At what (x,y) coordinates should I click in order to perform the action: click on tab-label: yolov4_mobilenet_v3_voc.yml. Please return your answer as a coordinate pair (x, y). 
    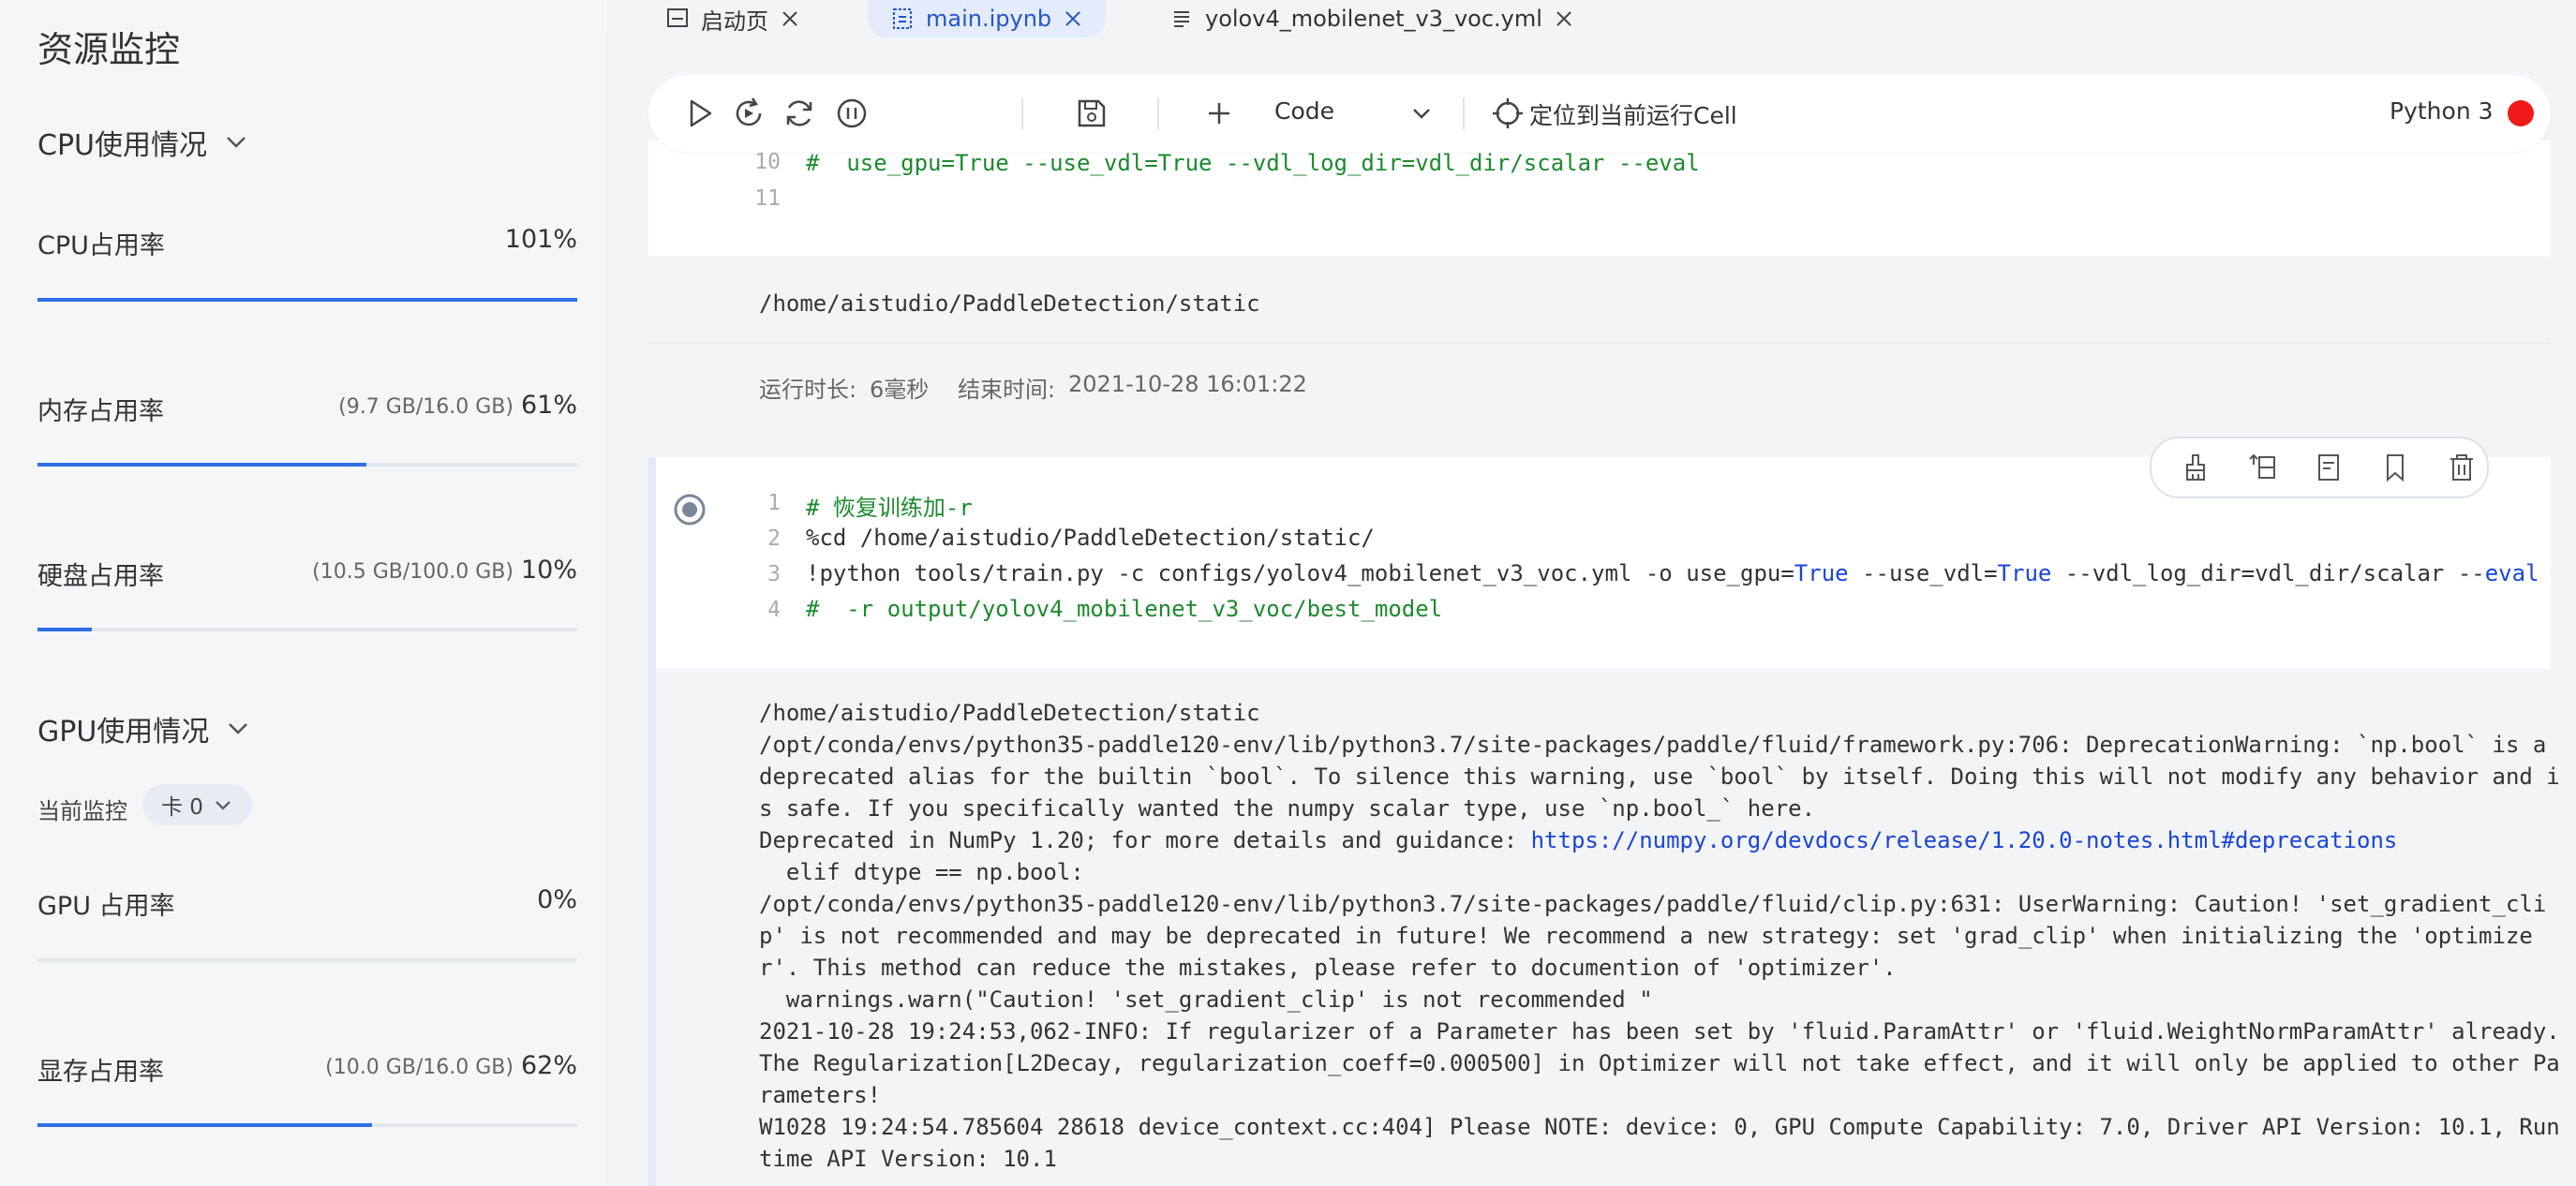
    Looking at the image, I should click on (1373, 19).